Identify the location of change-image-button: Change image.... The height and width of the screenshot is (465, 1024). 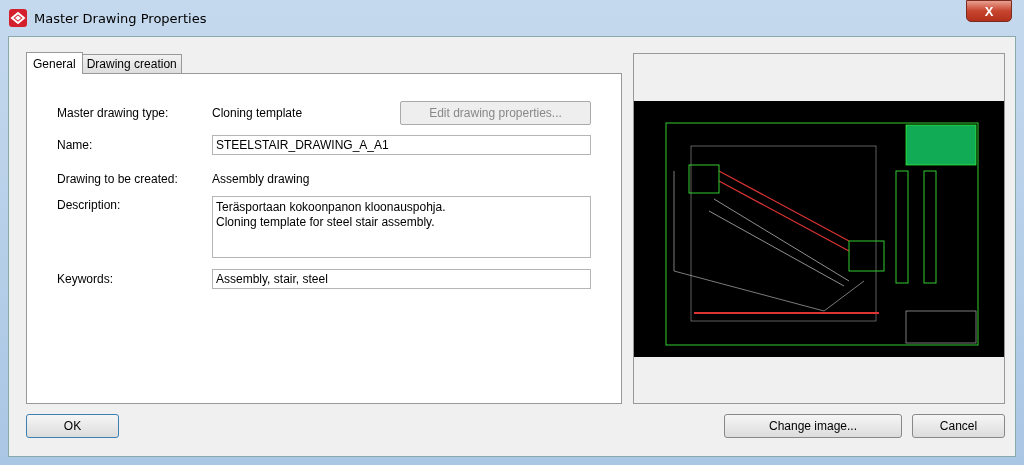
(813, 426).